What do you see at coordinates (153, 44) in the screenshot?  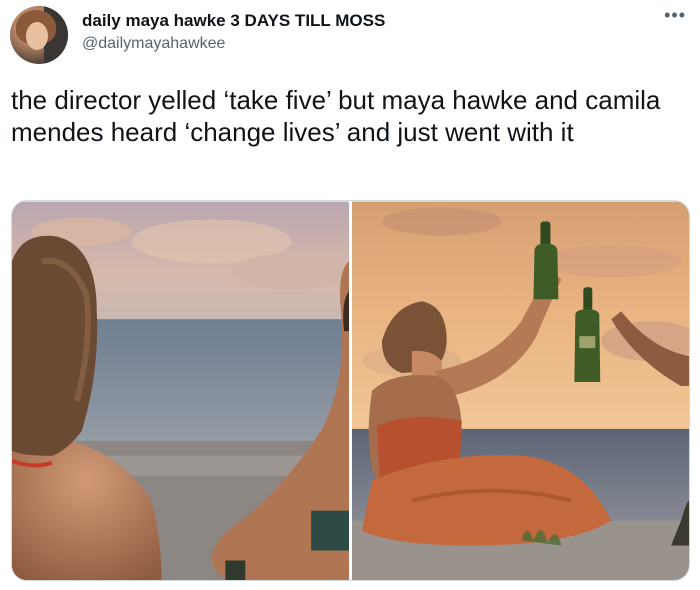 I see `user-handle: @dailymayahawkee` at bounding box center [153, 44].